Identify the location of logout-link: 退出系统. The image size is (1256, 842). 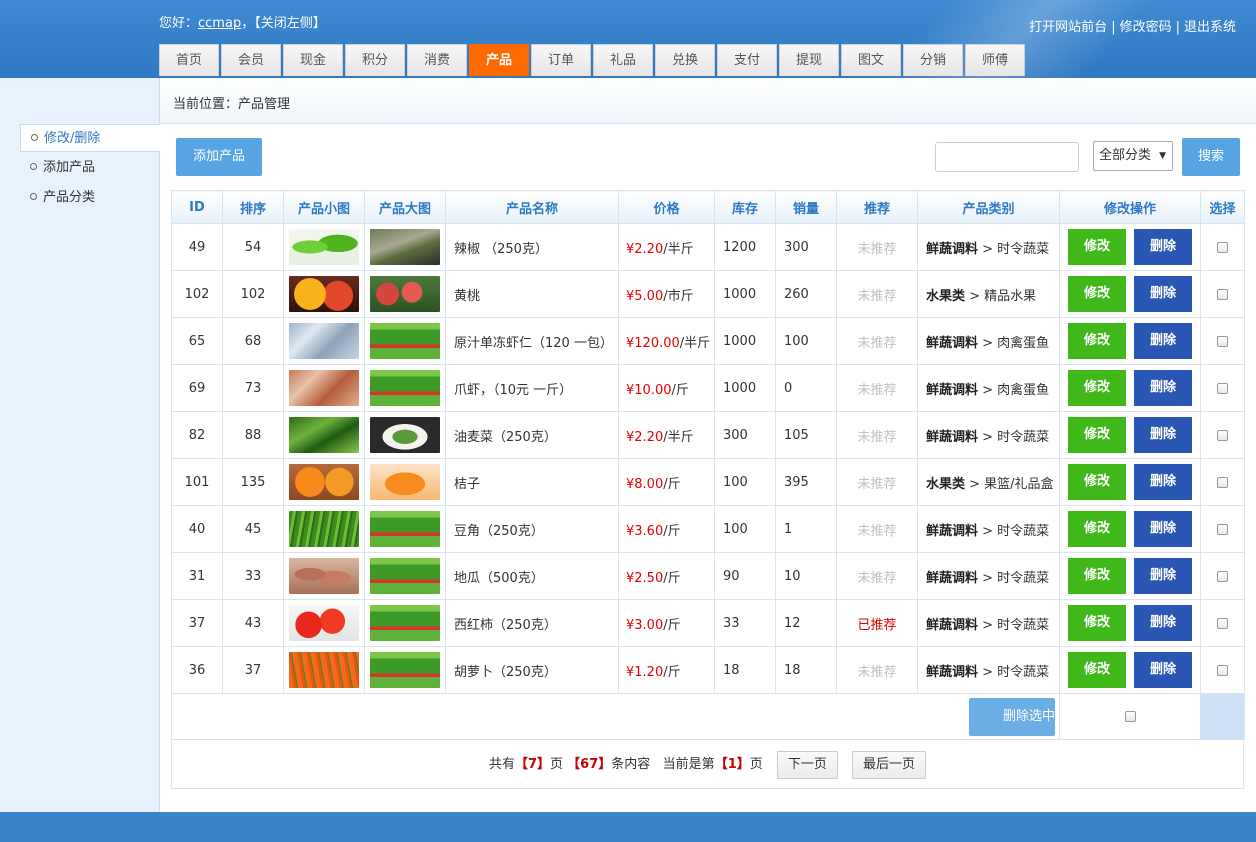
(1210, 27).